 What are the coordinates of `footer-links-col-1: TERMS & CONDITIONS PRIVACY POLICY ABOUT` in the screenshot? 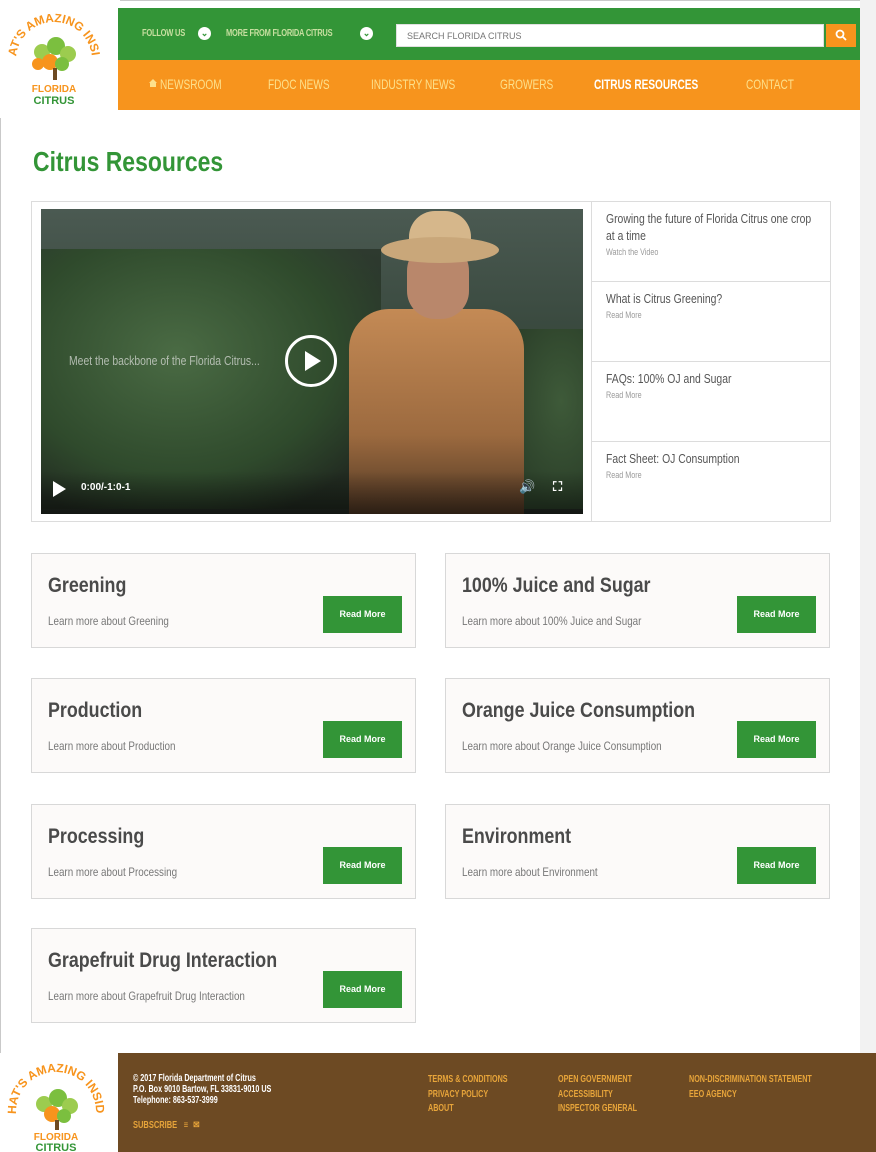 It's located at (468, 1095).